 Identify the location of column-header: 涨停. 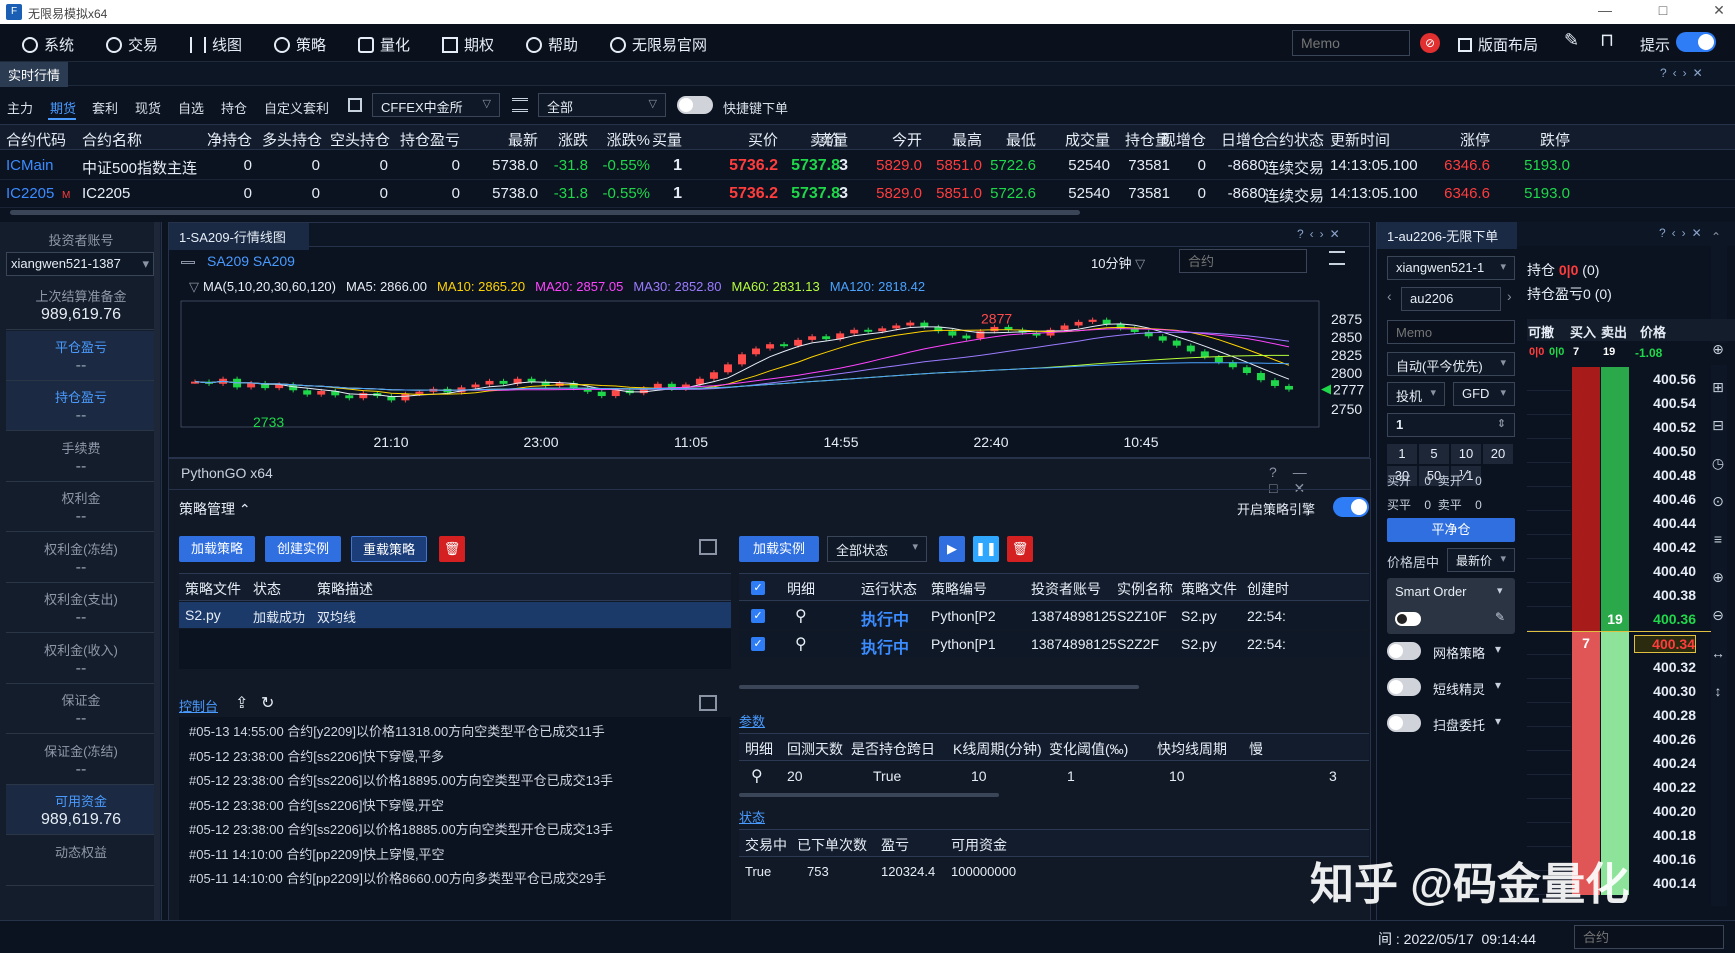
(1465, 139).